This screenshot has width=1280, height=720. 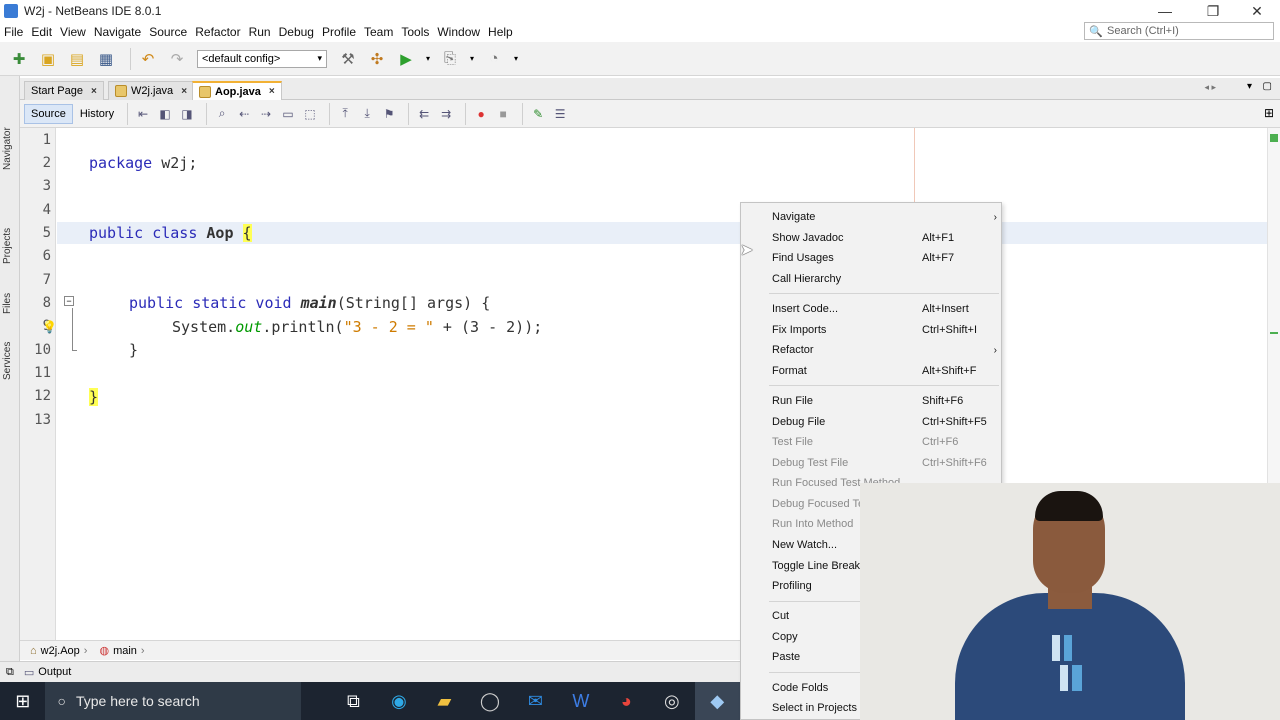 What do you see at coordinates (7, 225) in the screenshot?
I see `projects-side-tab: Projects` at bounding box center [7, 225].